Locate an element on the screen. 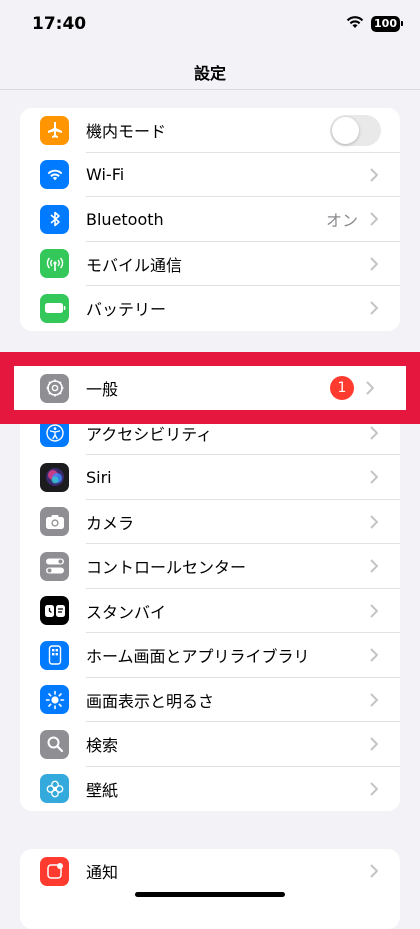 This screenshot has width=420, height=929. settings-row-battery: バッテリー is located at coordinates (210, 308).